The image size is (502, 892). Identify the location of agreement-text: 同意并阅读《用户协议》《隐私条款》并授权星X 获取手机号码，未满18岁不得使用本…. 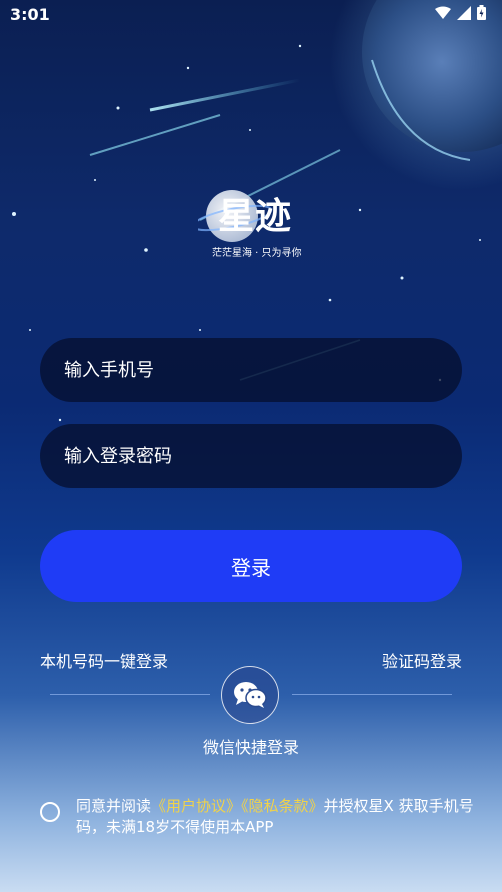
(276, 817).